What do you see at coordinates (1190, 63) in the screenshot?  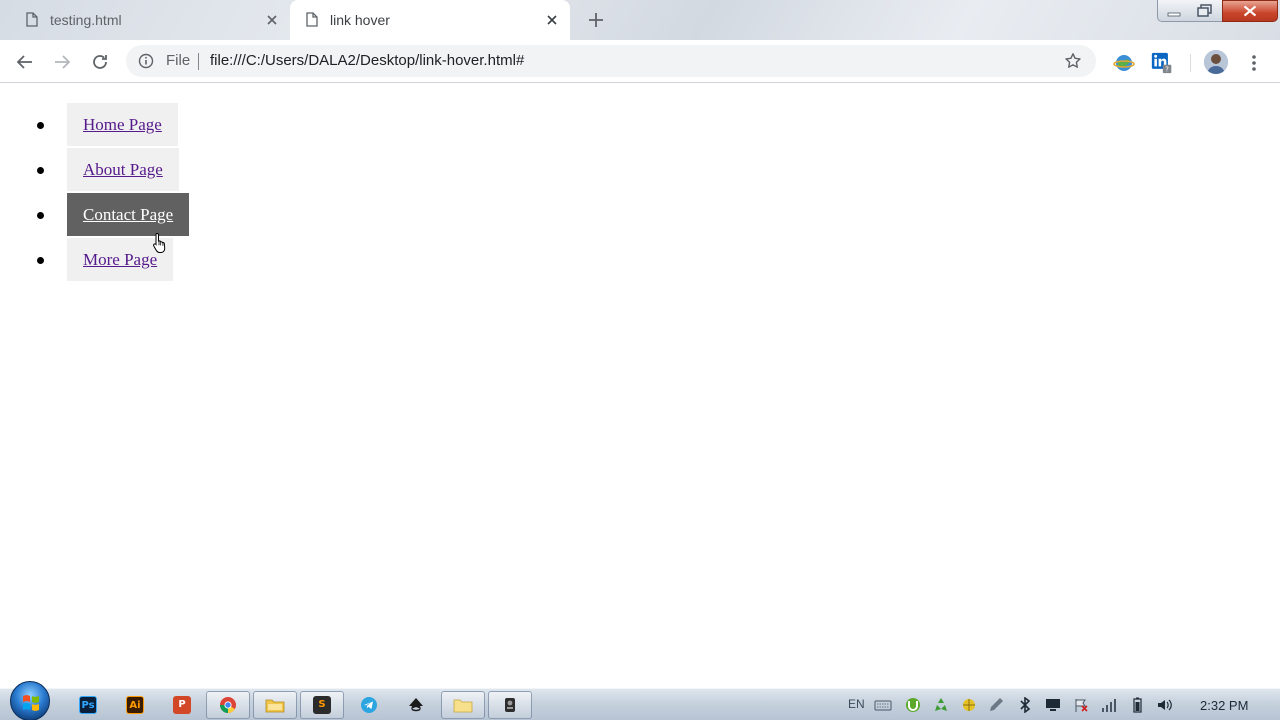 I see `toolbar-divider` at bounding box center [1190, 63].